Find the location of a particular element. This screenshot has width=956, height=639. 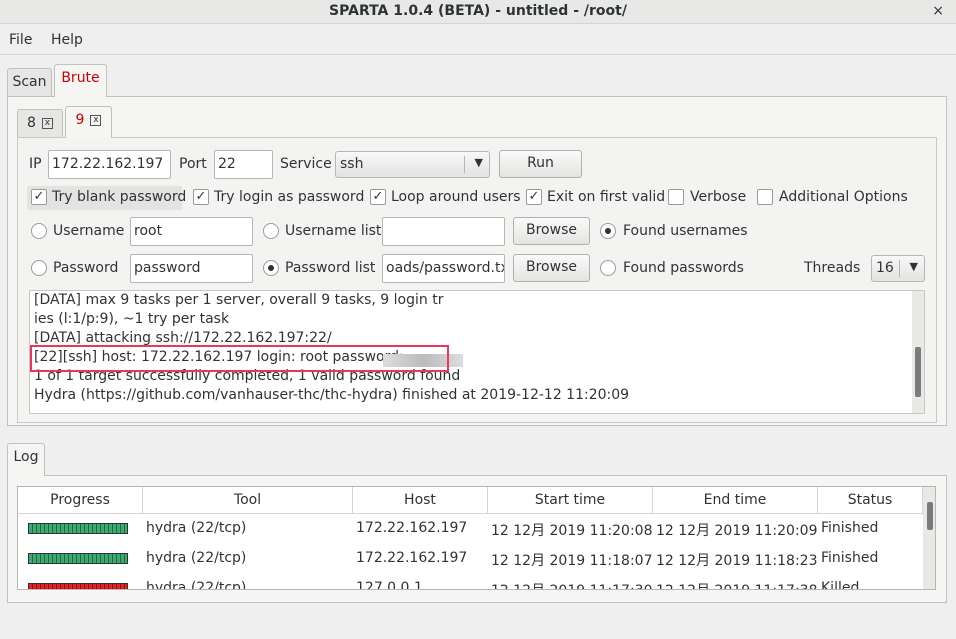

column-start-time: Start time is located at coordinates (570, 500).